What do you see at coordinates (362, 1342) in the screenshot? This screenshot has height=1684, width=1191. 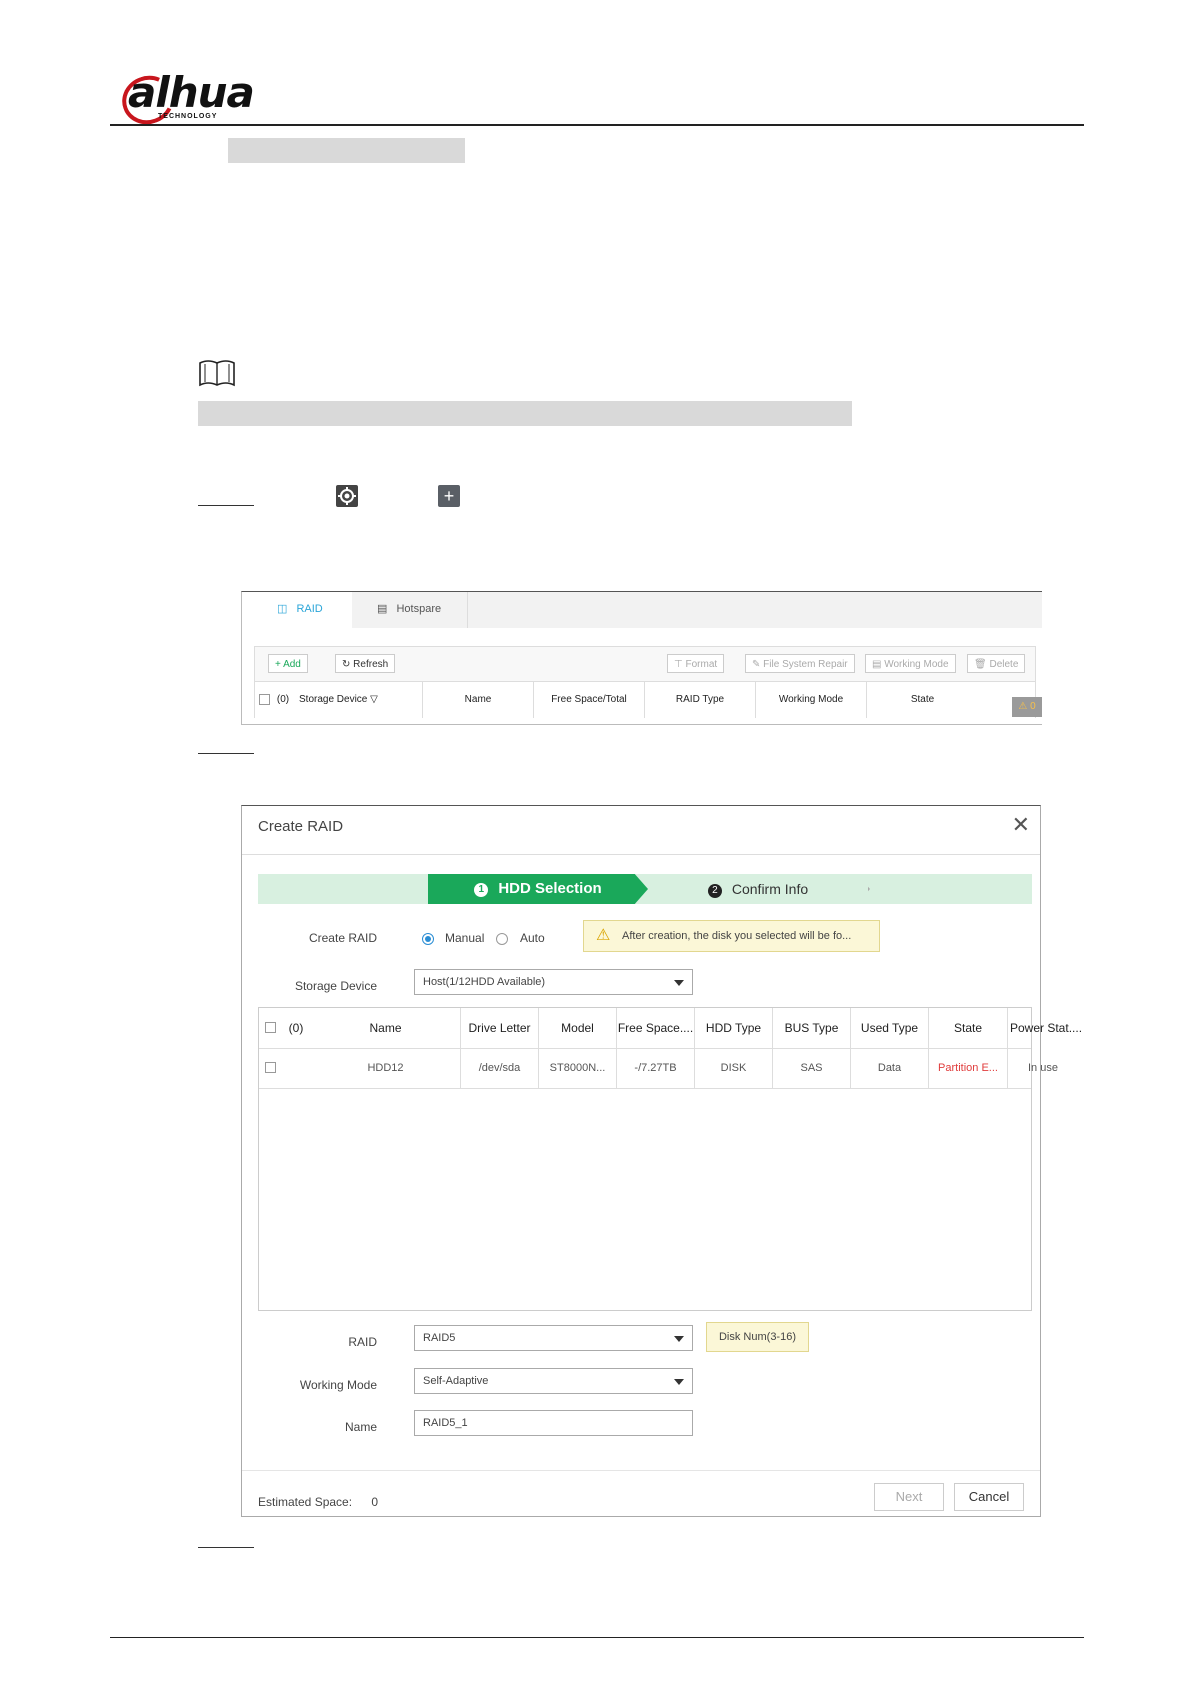 I see `raid-label: RAID` at bounding box center [362, 1342].